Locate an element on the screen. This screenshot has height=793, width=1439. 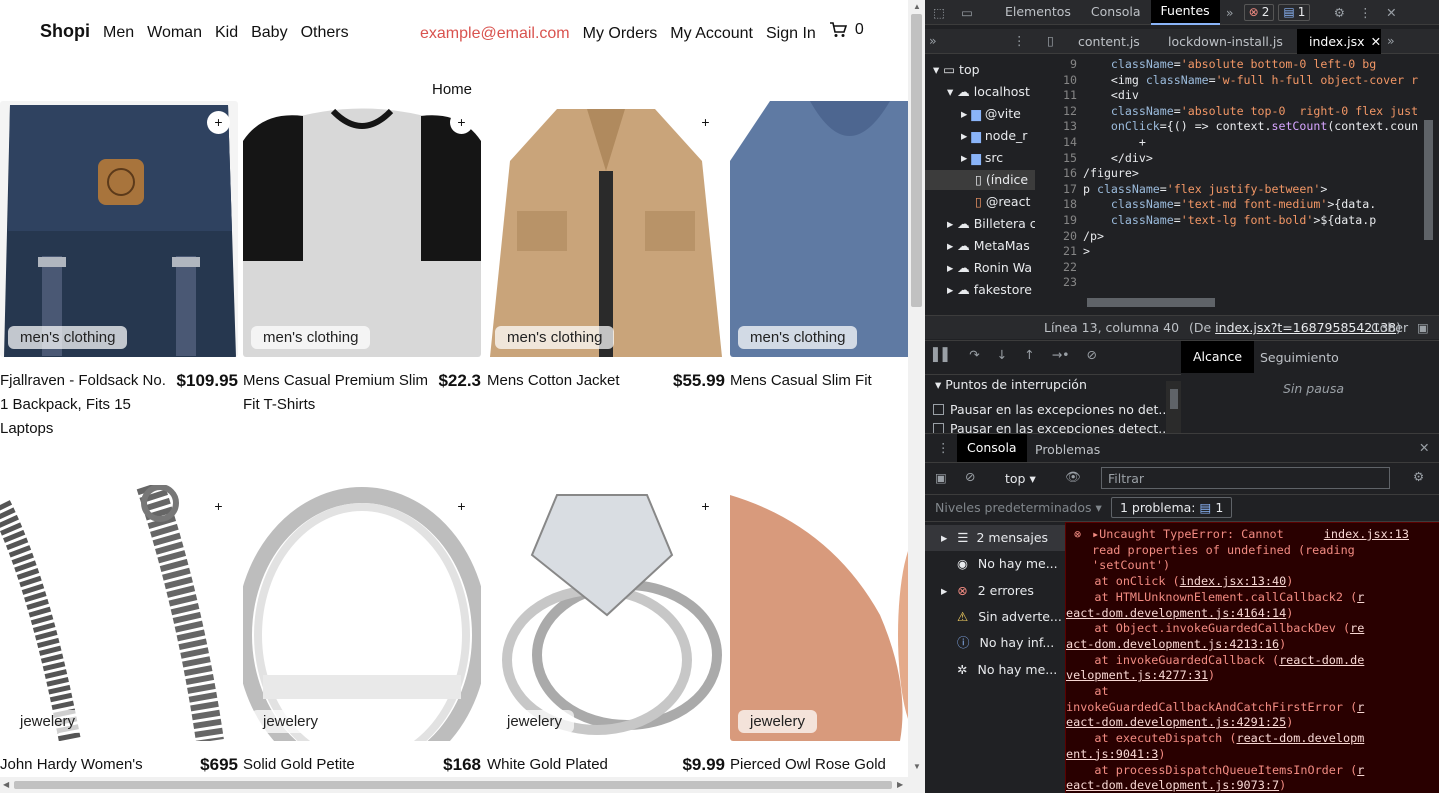
code-vscrollbar is located at coordinates (1428, 175).